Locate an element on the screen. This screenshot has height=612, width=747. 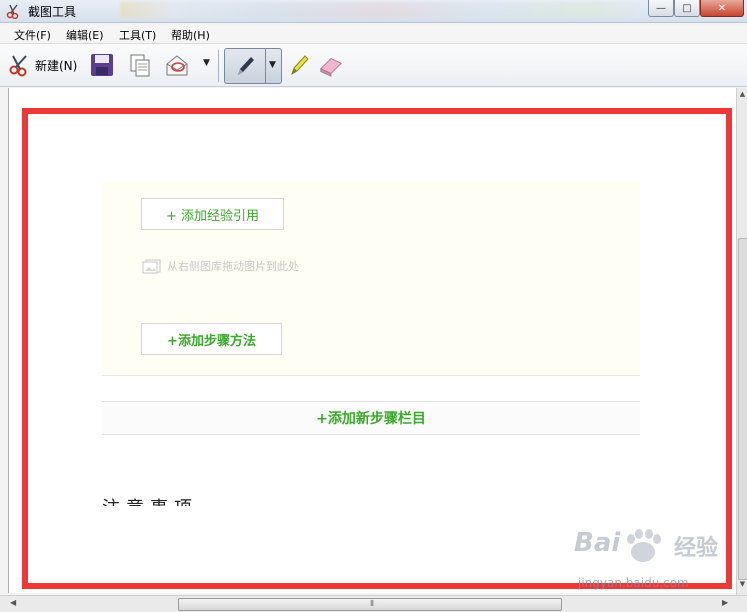
pen-divider is located at coordinates (265, 66).